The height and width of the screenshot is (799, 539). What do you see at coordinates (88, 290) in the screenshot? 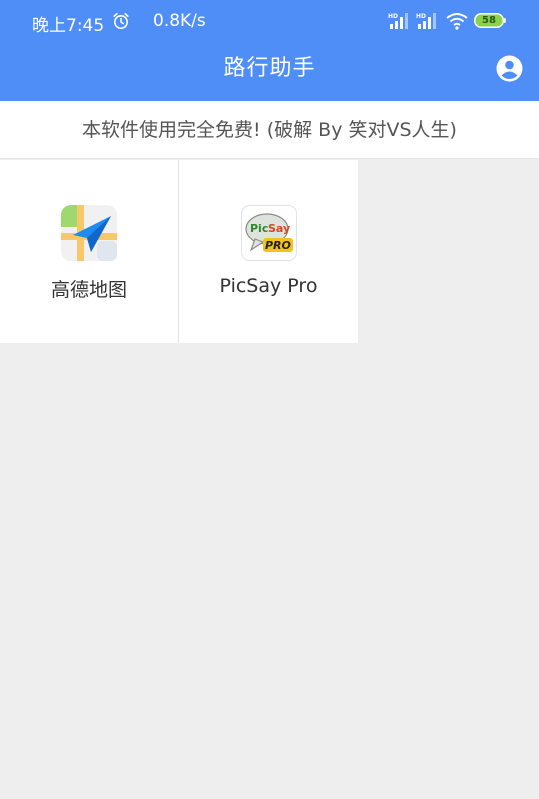
I see `app-label: 高德地图` at bounding box center [88, 290].